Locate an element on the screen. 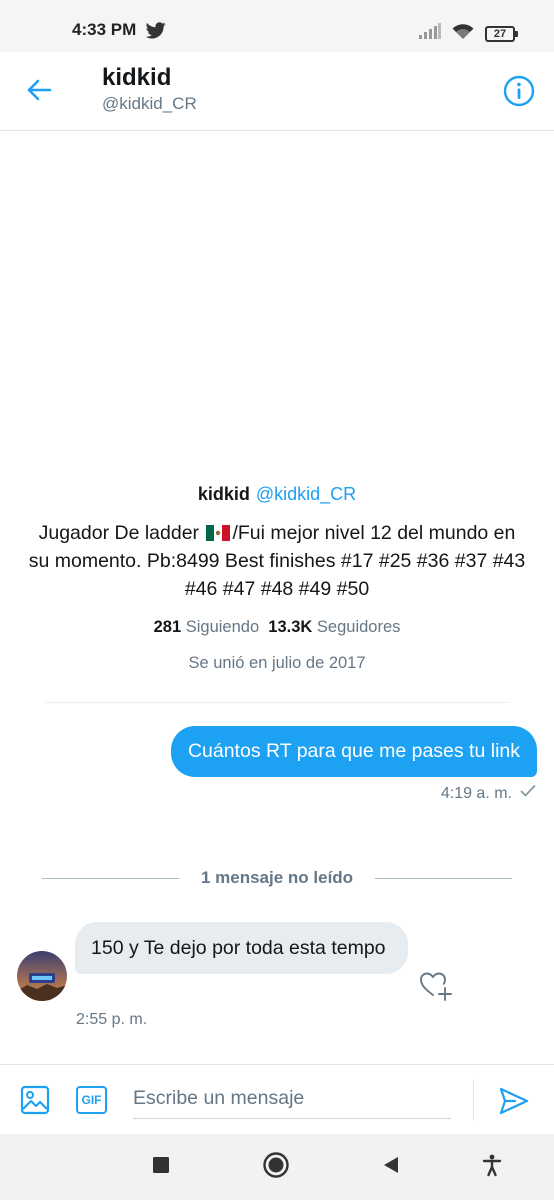 This screenshot has width=554, height=1200. battery-icon: 27 is located at coordinates (501, 33).